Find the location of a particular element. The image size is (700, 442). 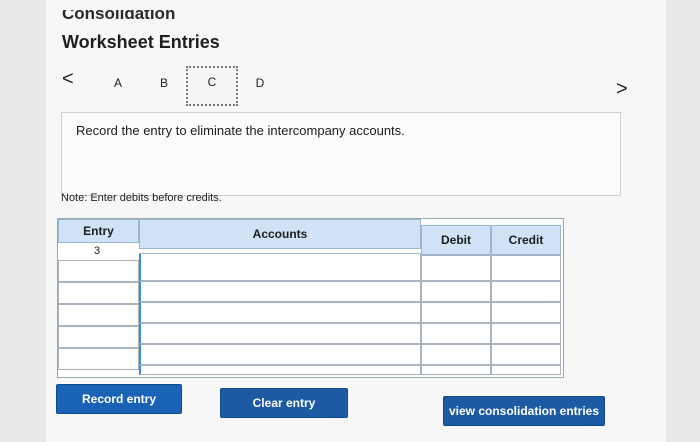

column-header-accounts: Accounts is located at coordinates (280, 234).